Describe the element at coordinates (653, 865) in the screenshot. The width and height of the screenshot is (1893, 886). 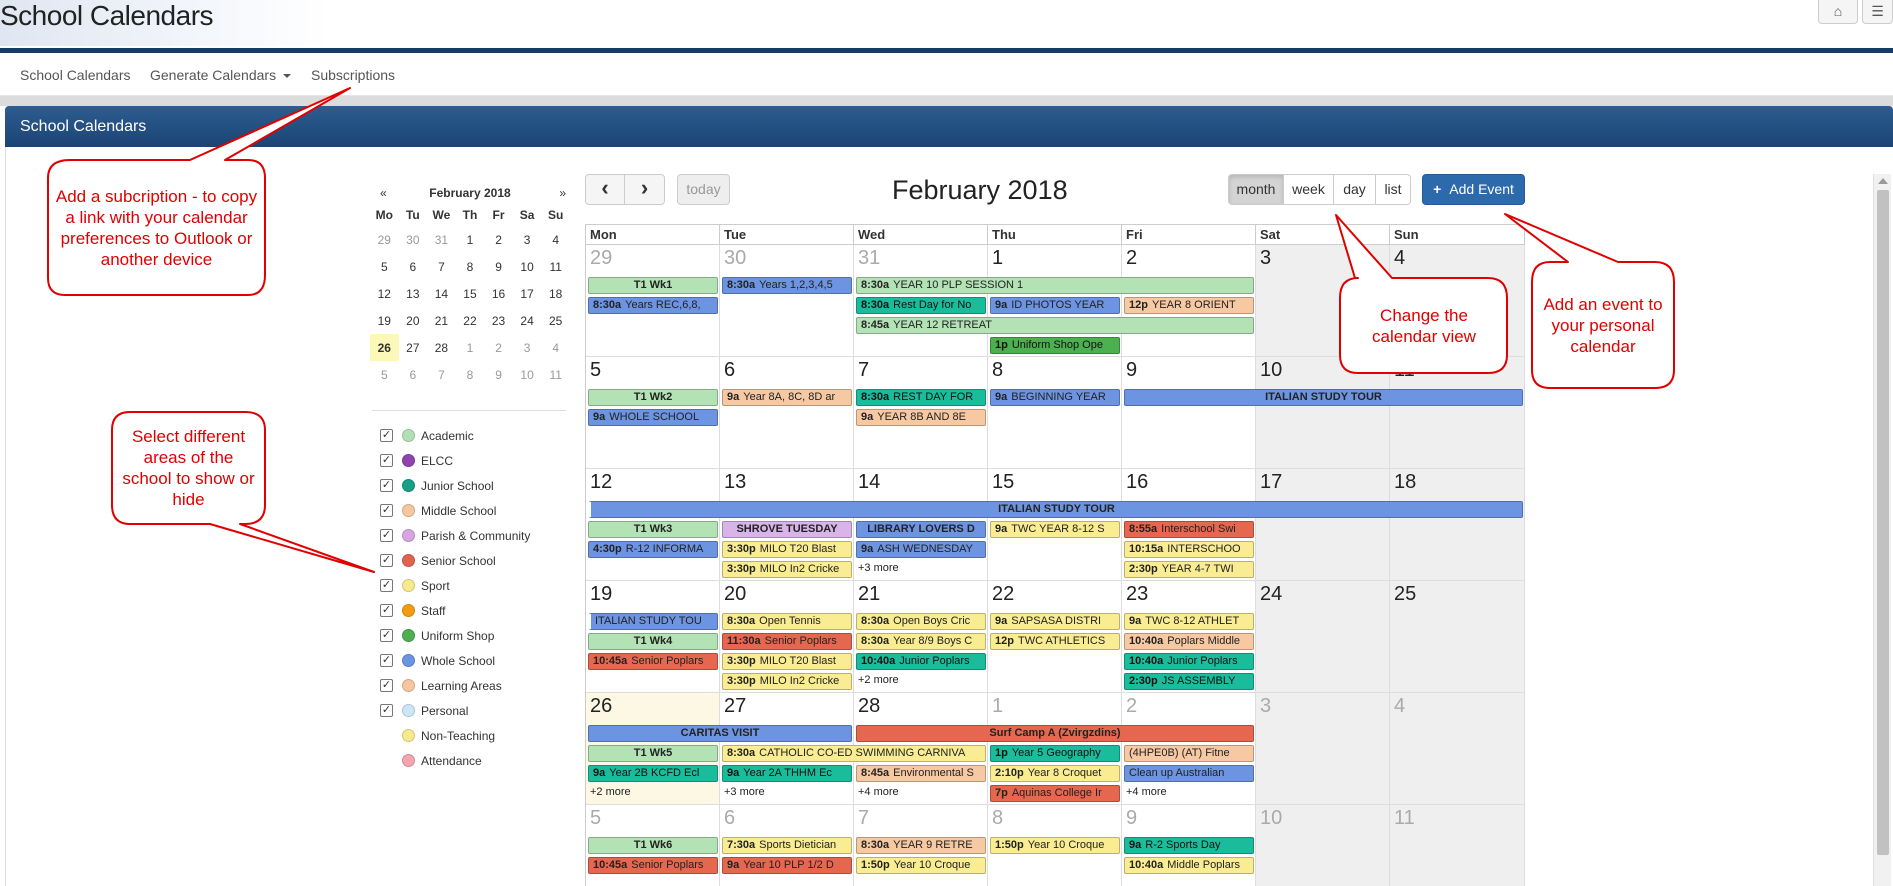
I see `calendar-event: 10:45a Senior Poplars` at that location.